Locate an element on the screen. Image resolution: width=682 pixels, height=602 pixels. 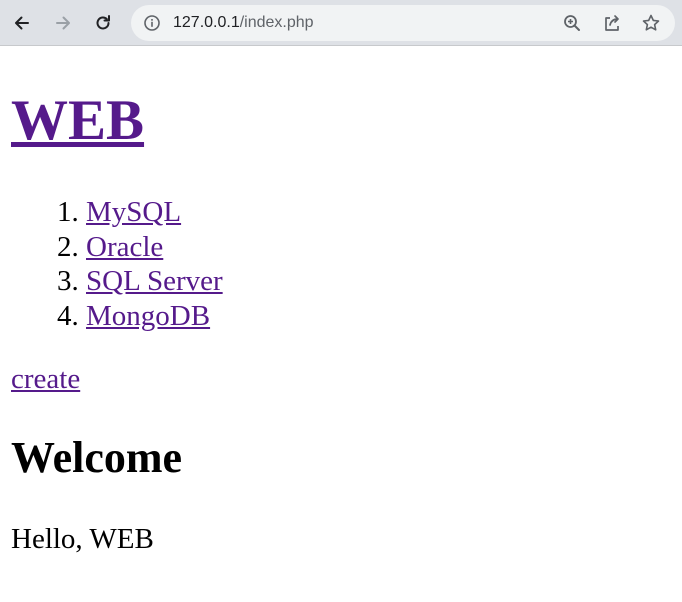
back-arrow-icon is located at coordinates (22, 23).